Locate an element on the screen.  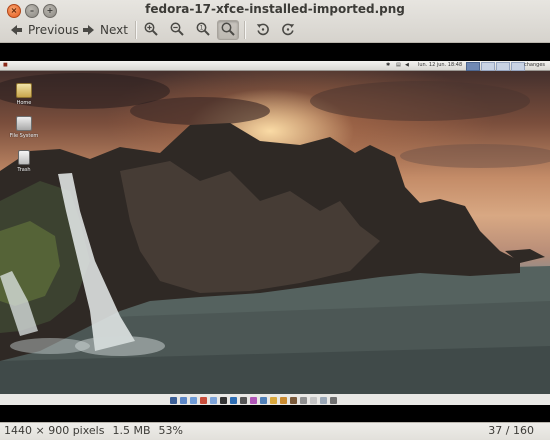
zoom-normal-button: 1 is located at coordinates (203, 30).